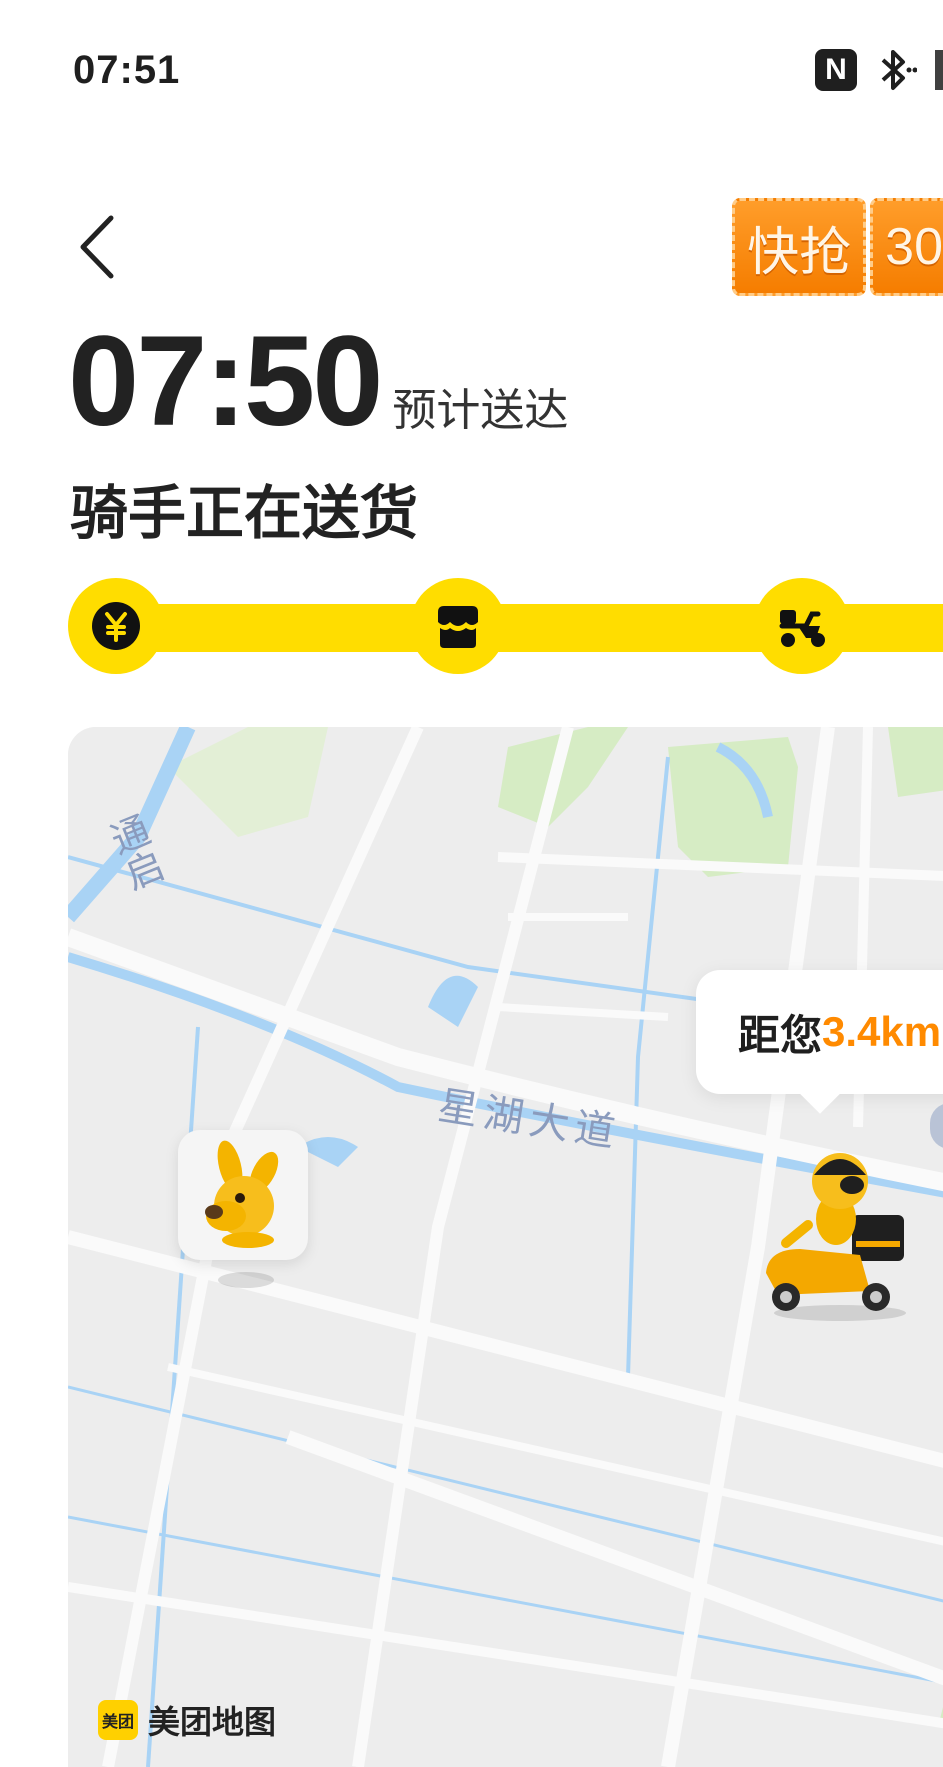 This screenshot has height=1767, width=943. Describe the element at coordinates (471, 75) in the screenshot. I see `status-bar: 07:51 N` at that location.